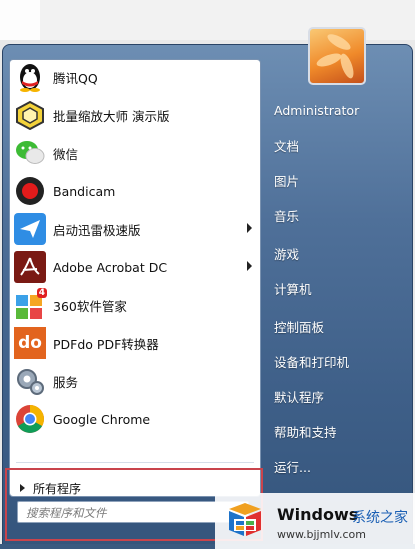 The height and width of the screenshot is (549, 415). Describe the element at coordinates (135, 462) in the screenshot. I see `divider` at that location.